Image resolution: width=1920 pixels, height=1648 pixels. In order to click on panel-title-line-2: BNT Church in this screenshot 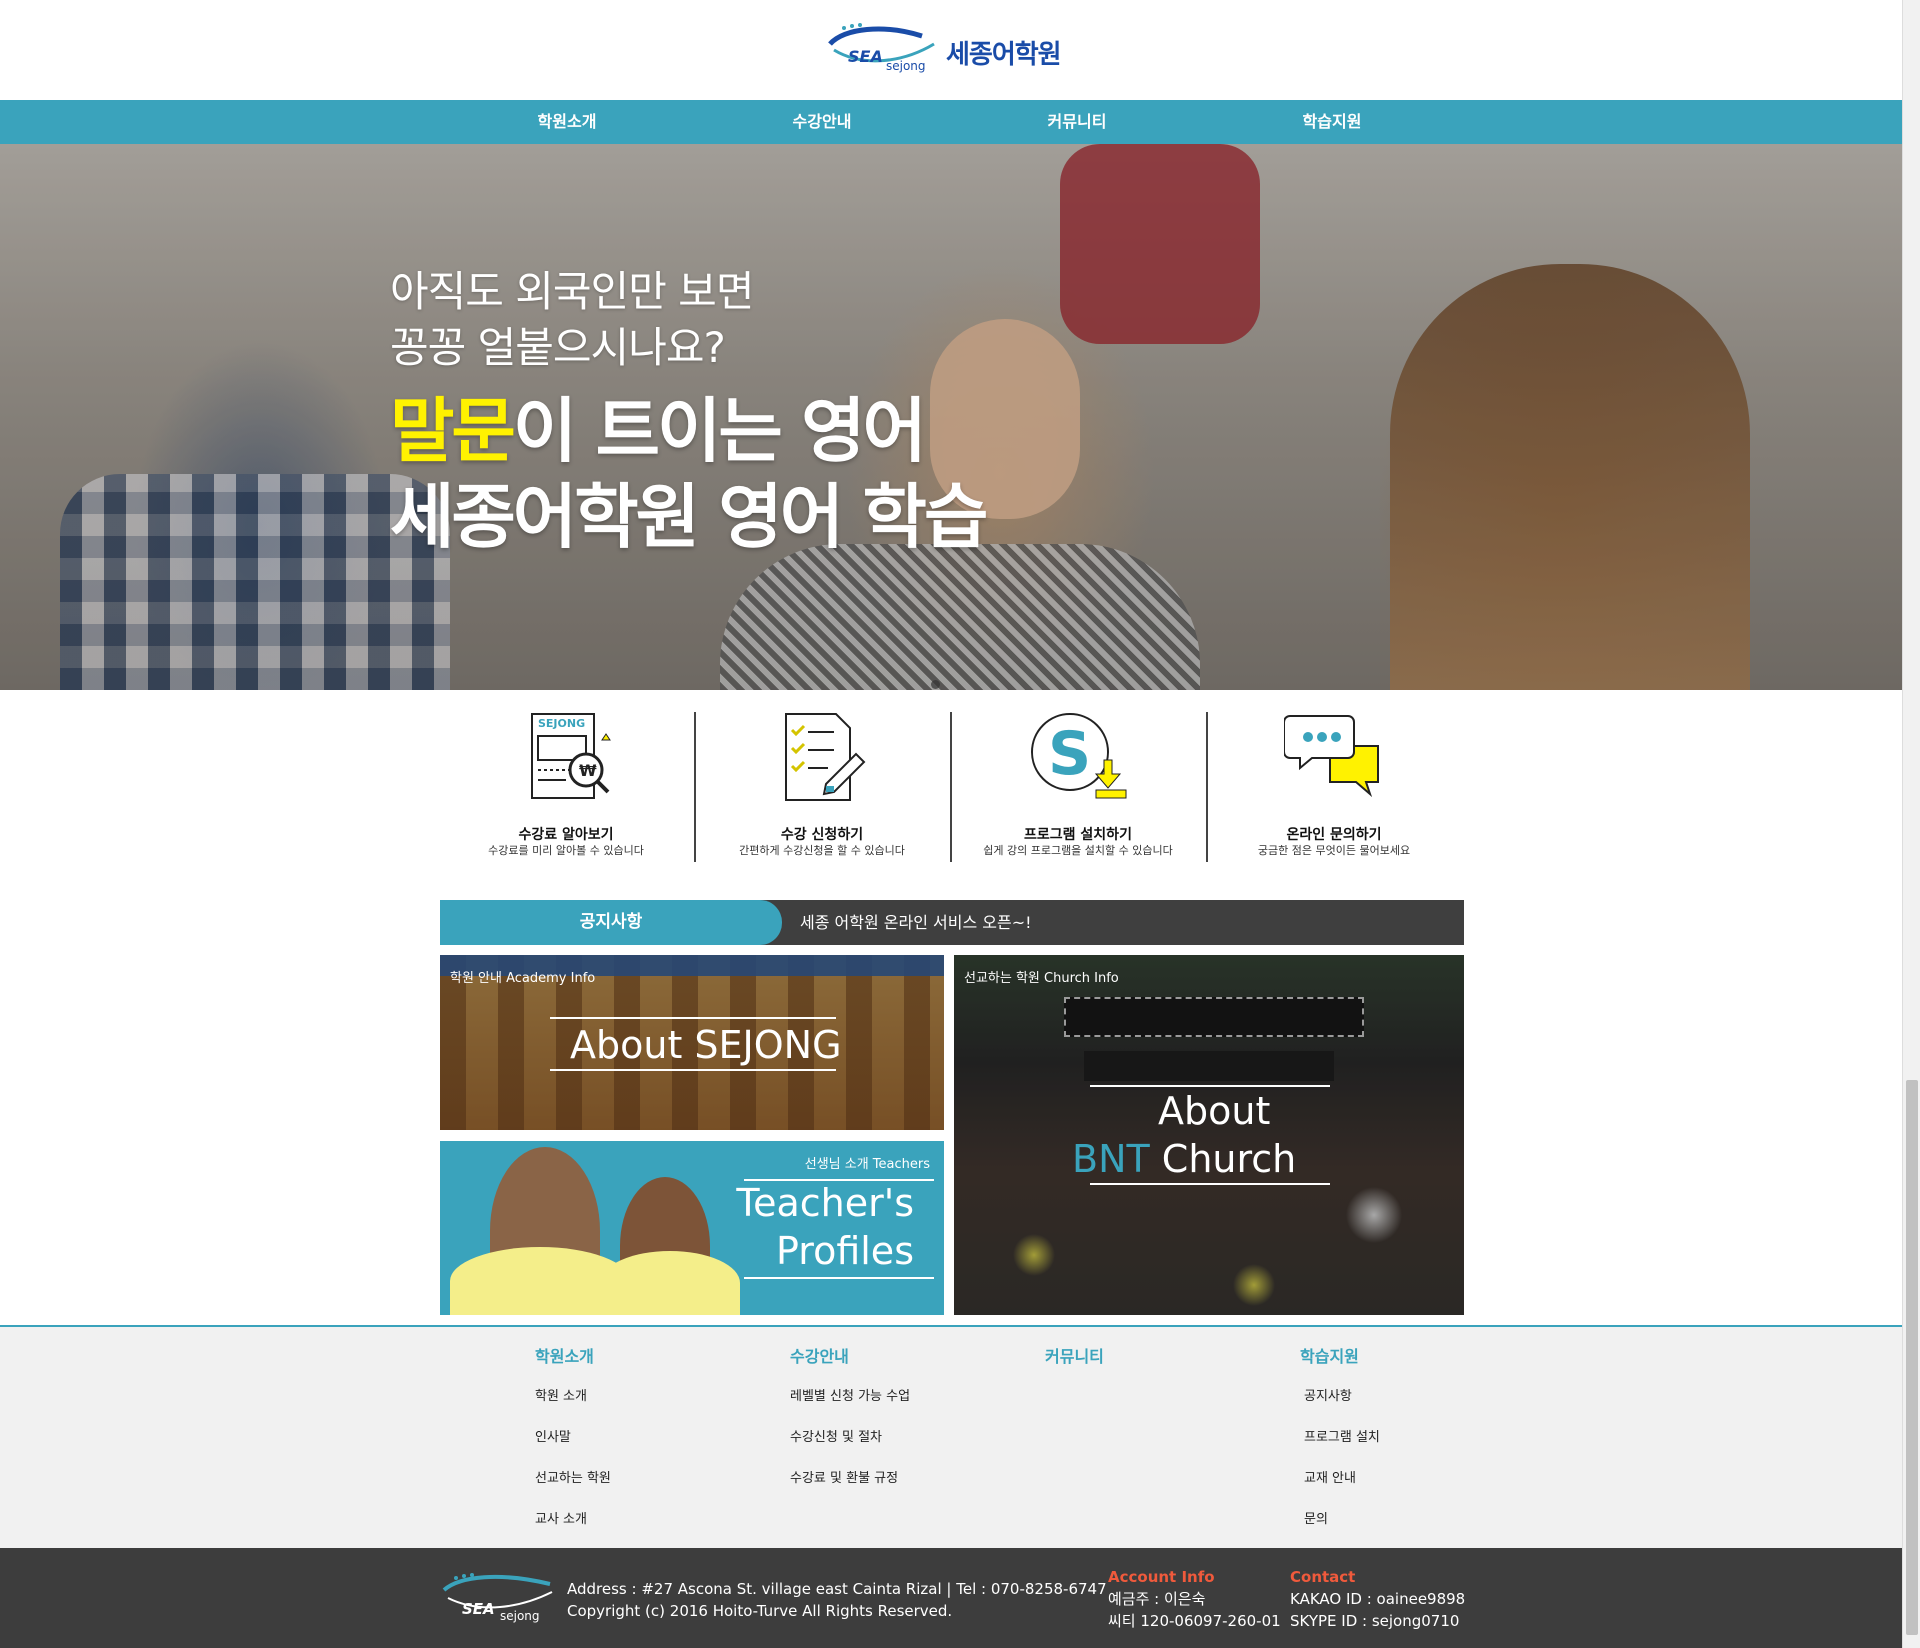, I will do `click(1184, 1159)`.